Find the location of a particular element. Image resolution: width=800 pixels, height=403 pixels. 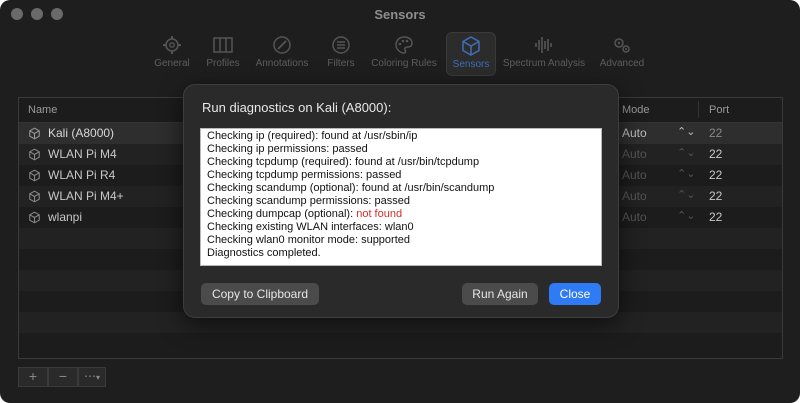

run-again-button: Run Again is located at coordinates (500, 294).